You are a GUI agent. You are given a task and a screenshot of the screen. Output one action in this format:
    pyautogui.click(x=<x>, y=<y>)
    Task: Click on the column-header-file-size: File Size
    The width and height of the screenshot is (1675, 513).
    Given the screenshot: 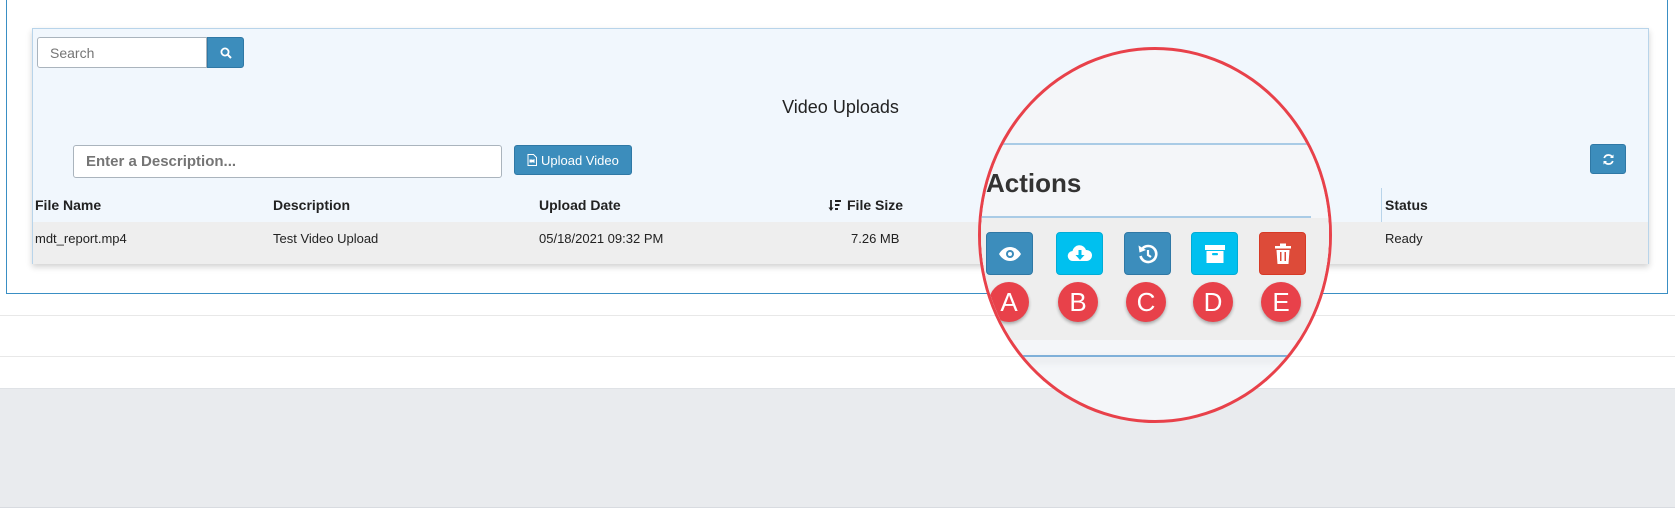 What is the action you would take?
    pyautogui.click(x=865, y=205)
    